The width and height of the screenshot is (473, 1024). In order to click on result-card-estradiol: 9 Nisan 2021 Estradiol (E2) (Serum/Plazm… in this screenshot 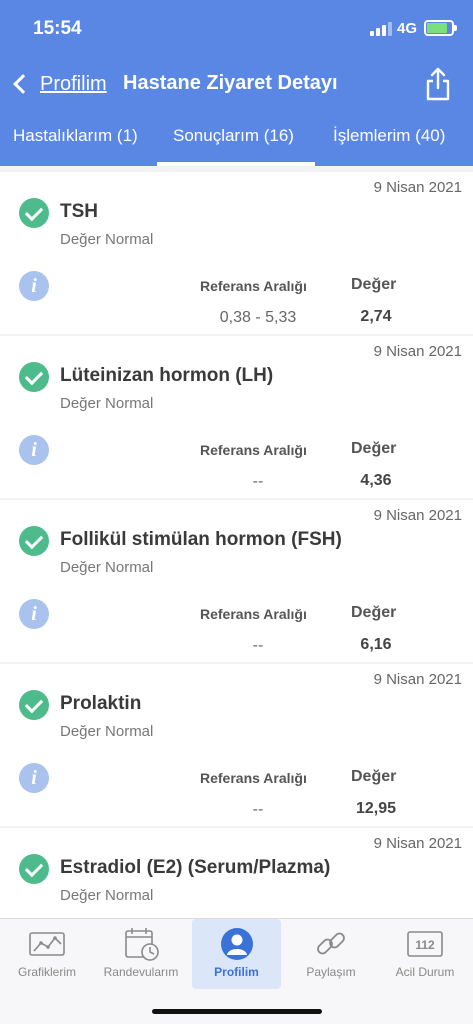, I will do `click(236, 873)`.